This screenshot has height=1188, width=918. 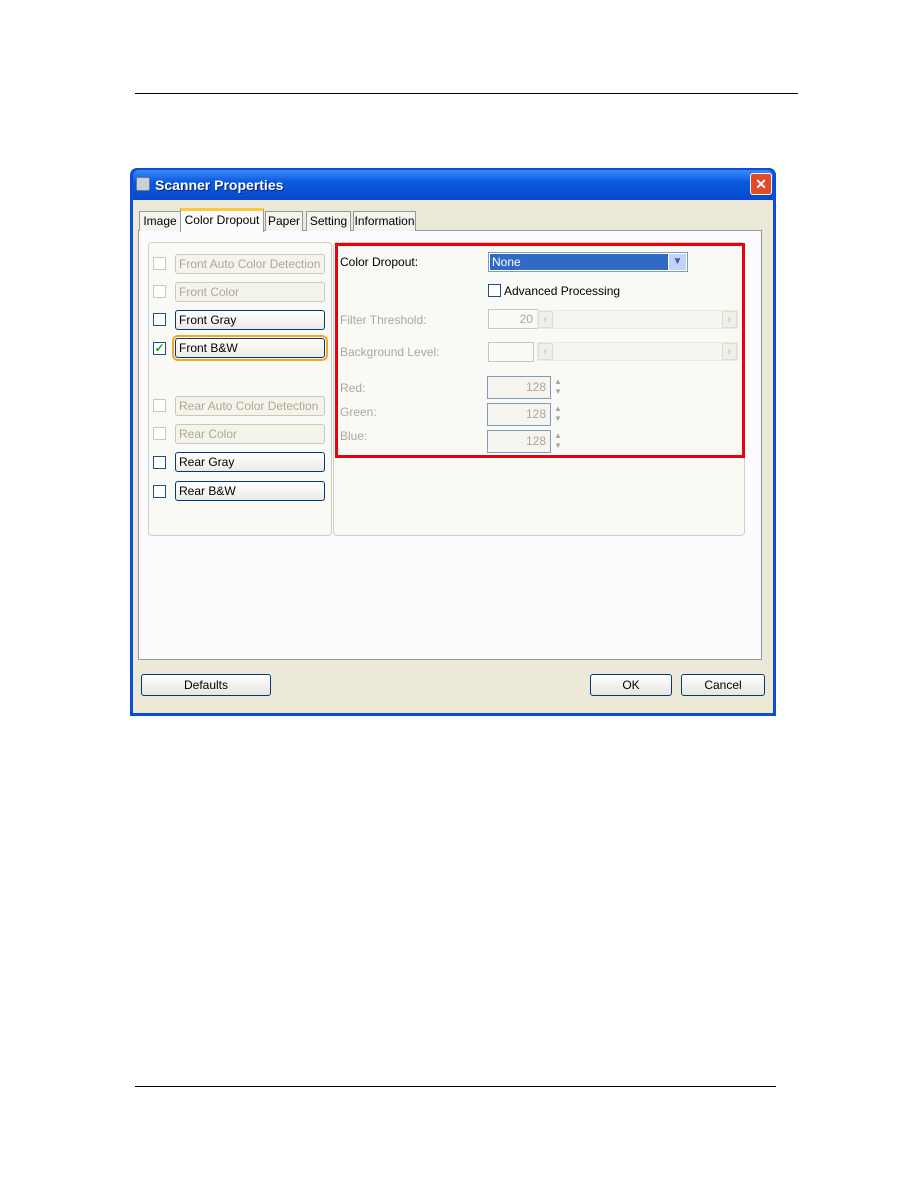 What do you see at coordinates (723, 685) in the screenshot?
I see `cancel-button: Cancel` at bounding box center [723, 685].